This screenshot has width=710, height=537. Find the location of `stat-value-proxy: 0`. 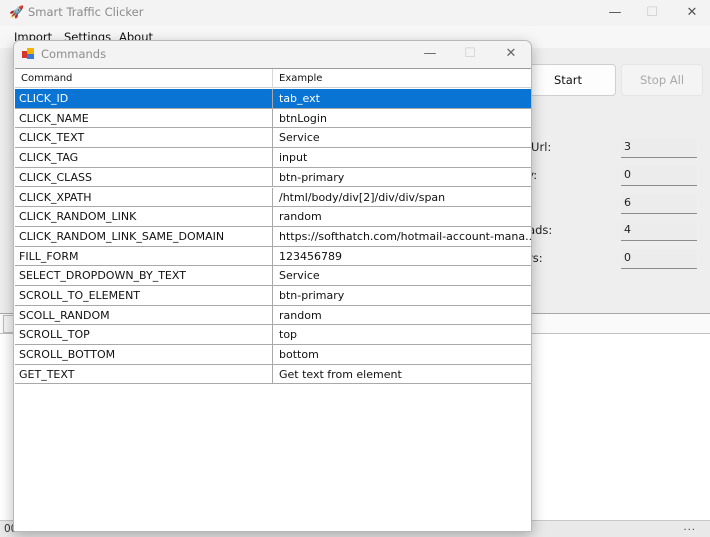

stat-value-proxy: 0 is located at coordinates (659, 176).